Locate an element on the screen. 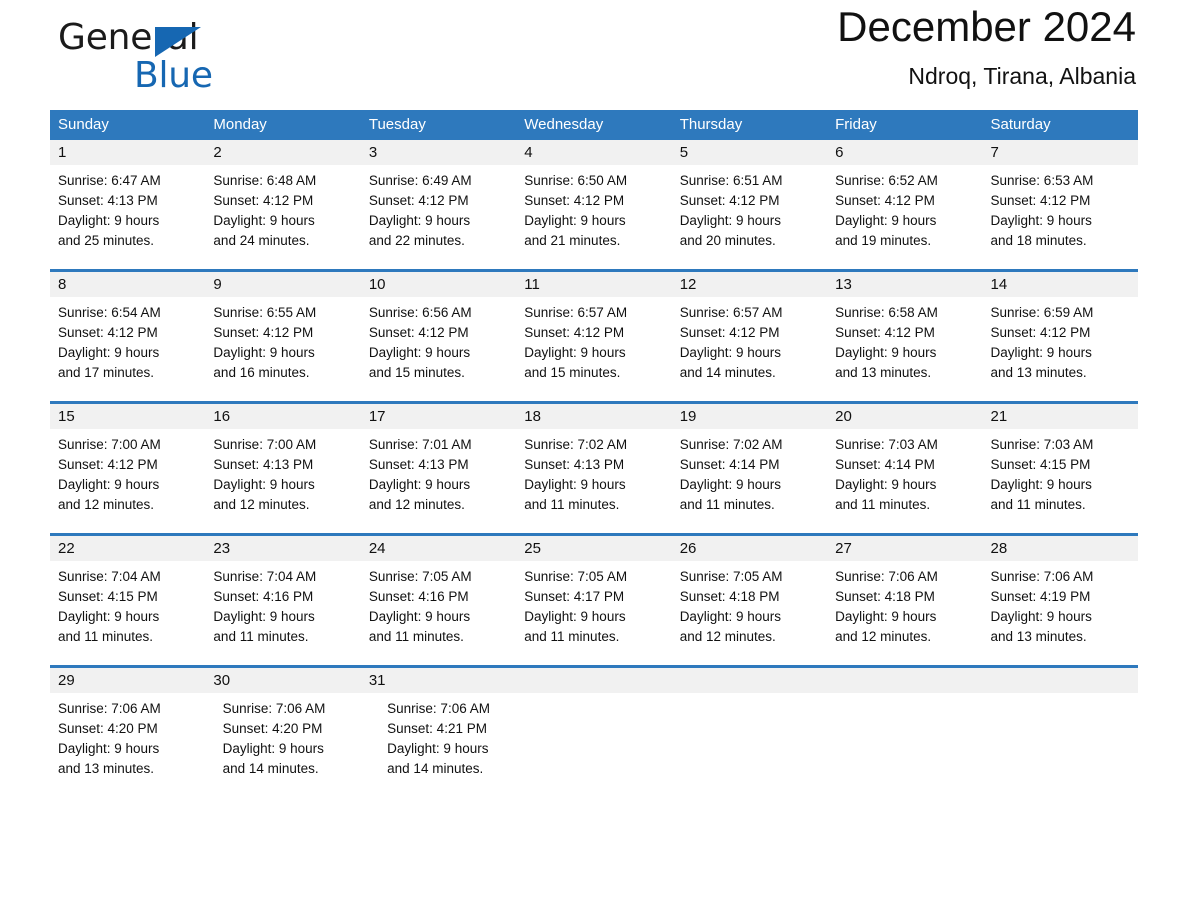  day-number: 16 is located at coordinates (282, 416).